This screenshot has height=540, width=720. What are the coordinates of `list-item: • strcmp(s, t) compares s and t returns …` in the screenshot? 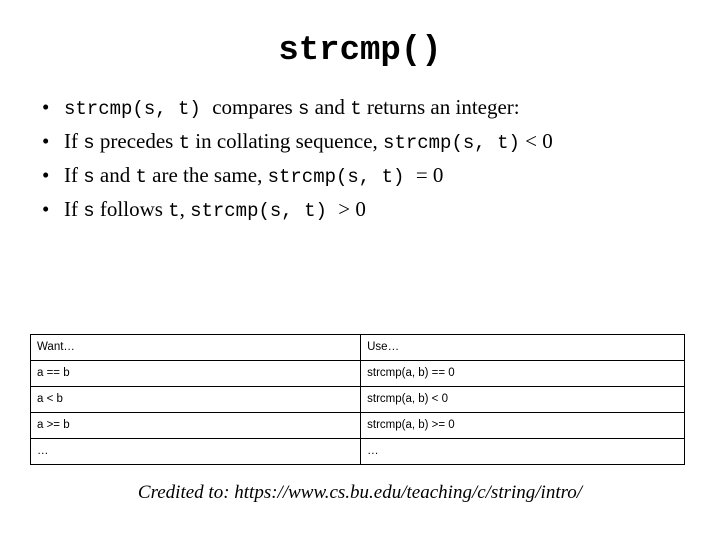 It's located at (368, 108).